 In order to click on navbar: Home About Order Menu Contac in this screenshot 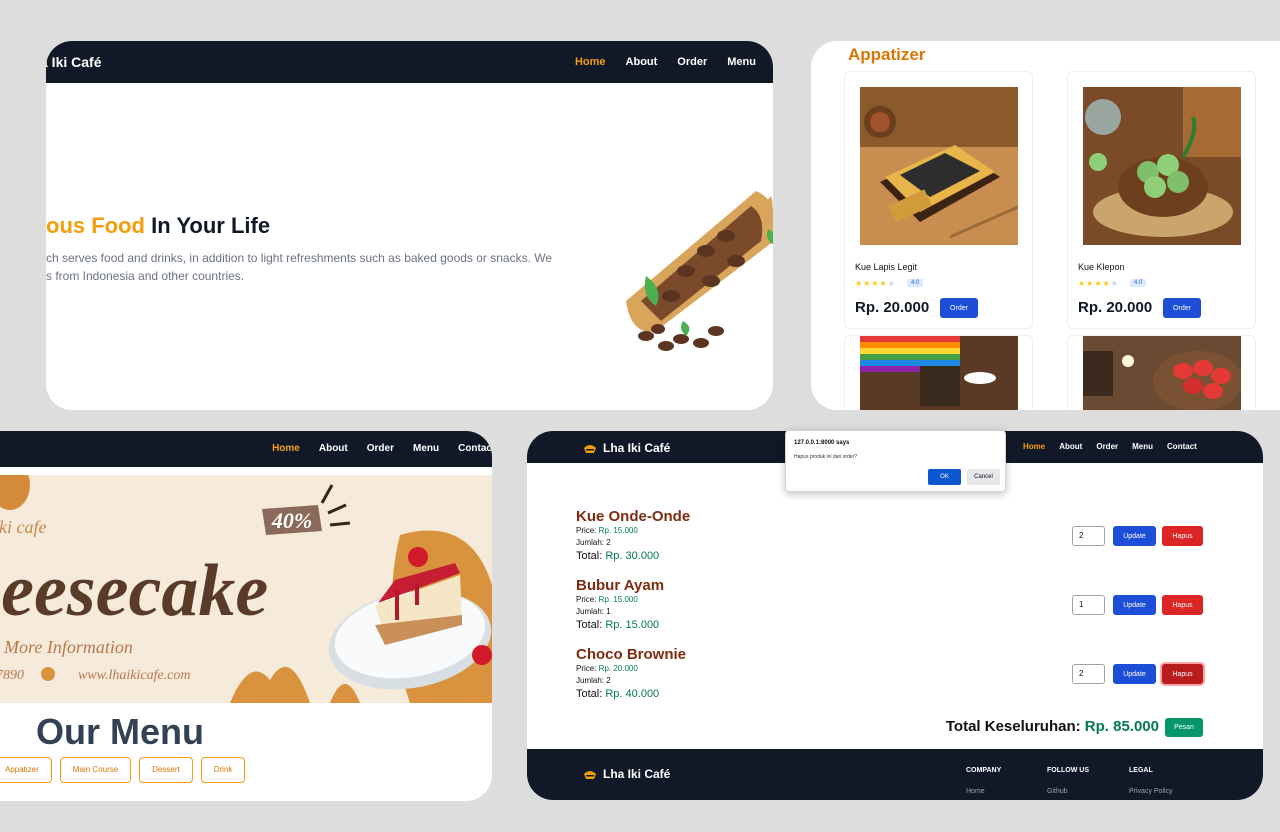, I will do `click(246, 449)`.